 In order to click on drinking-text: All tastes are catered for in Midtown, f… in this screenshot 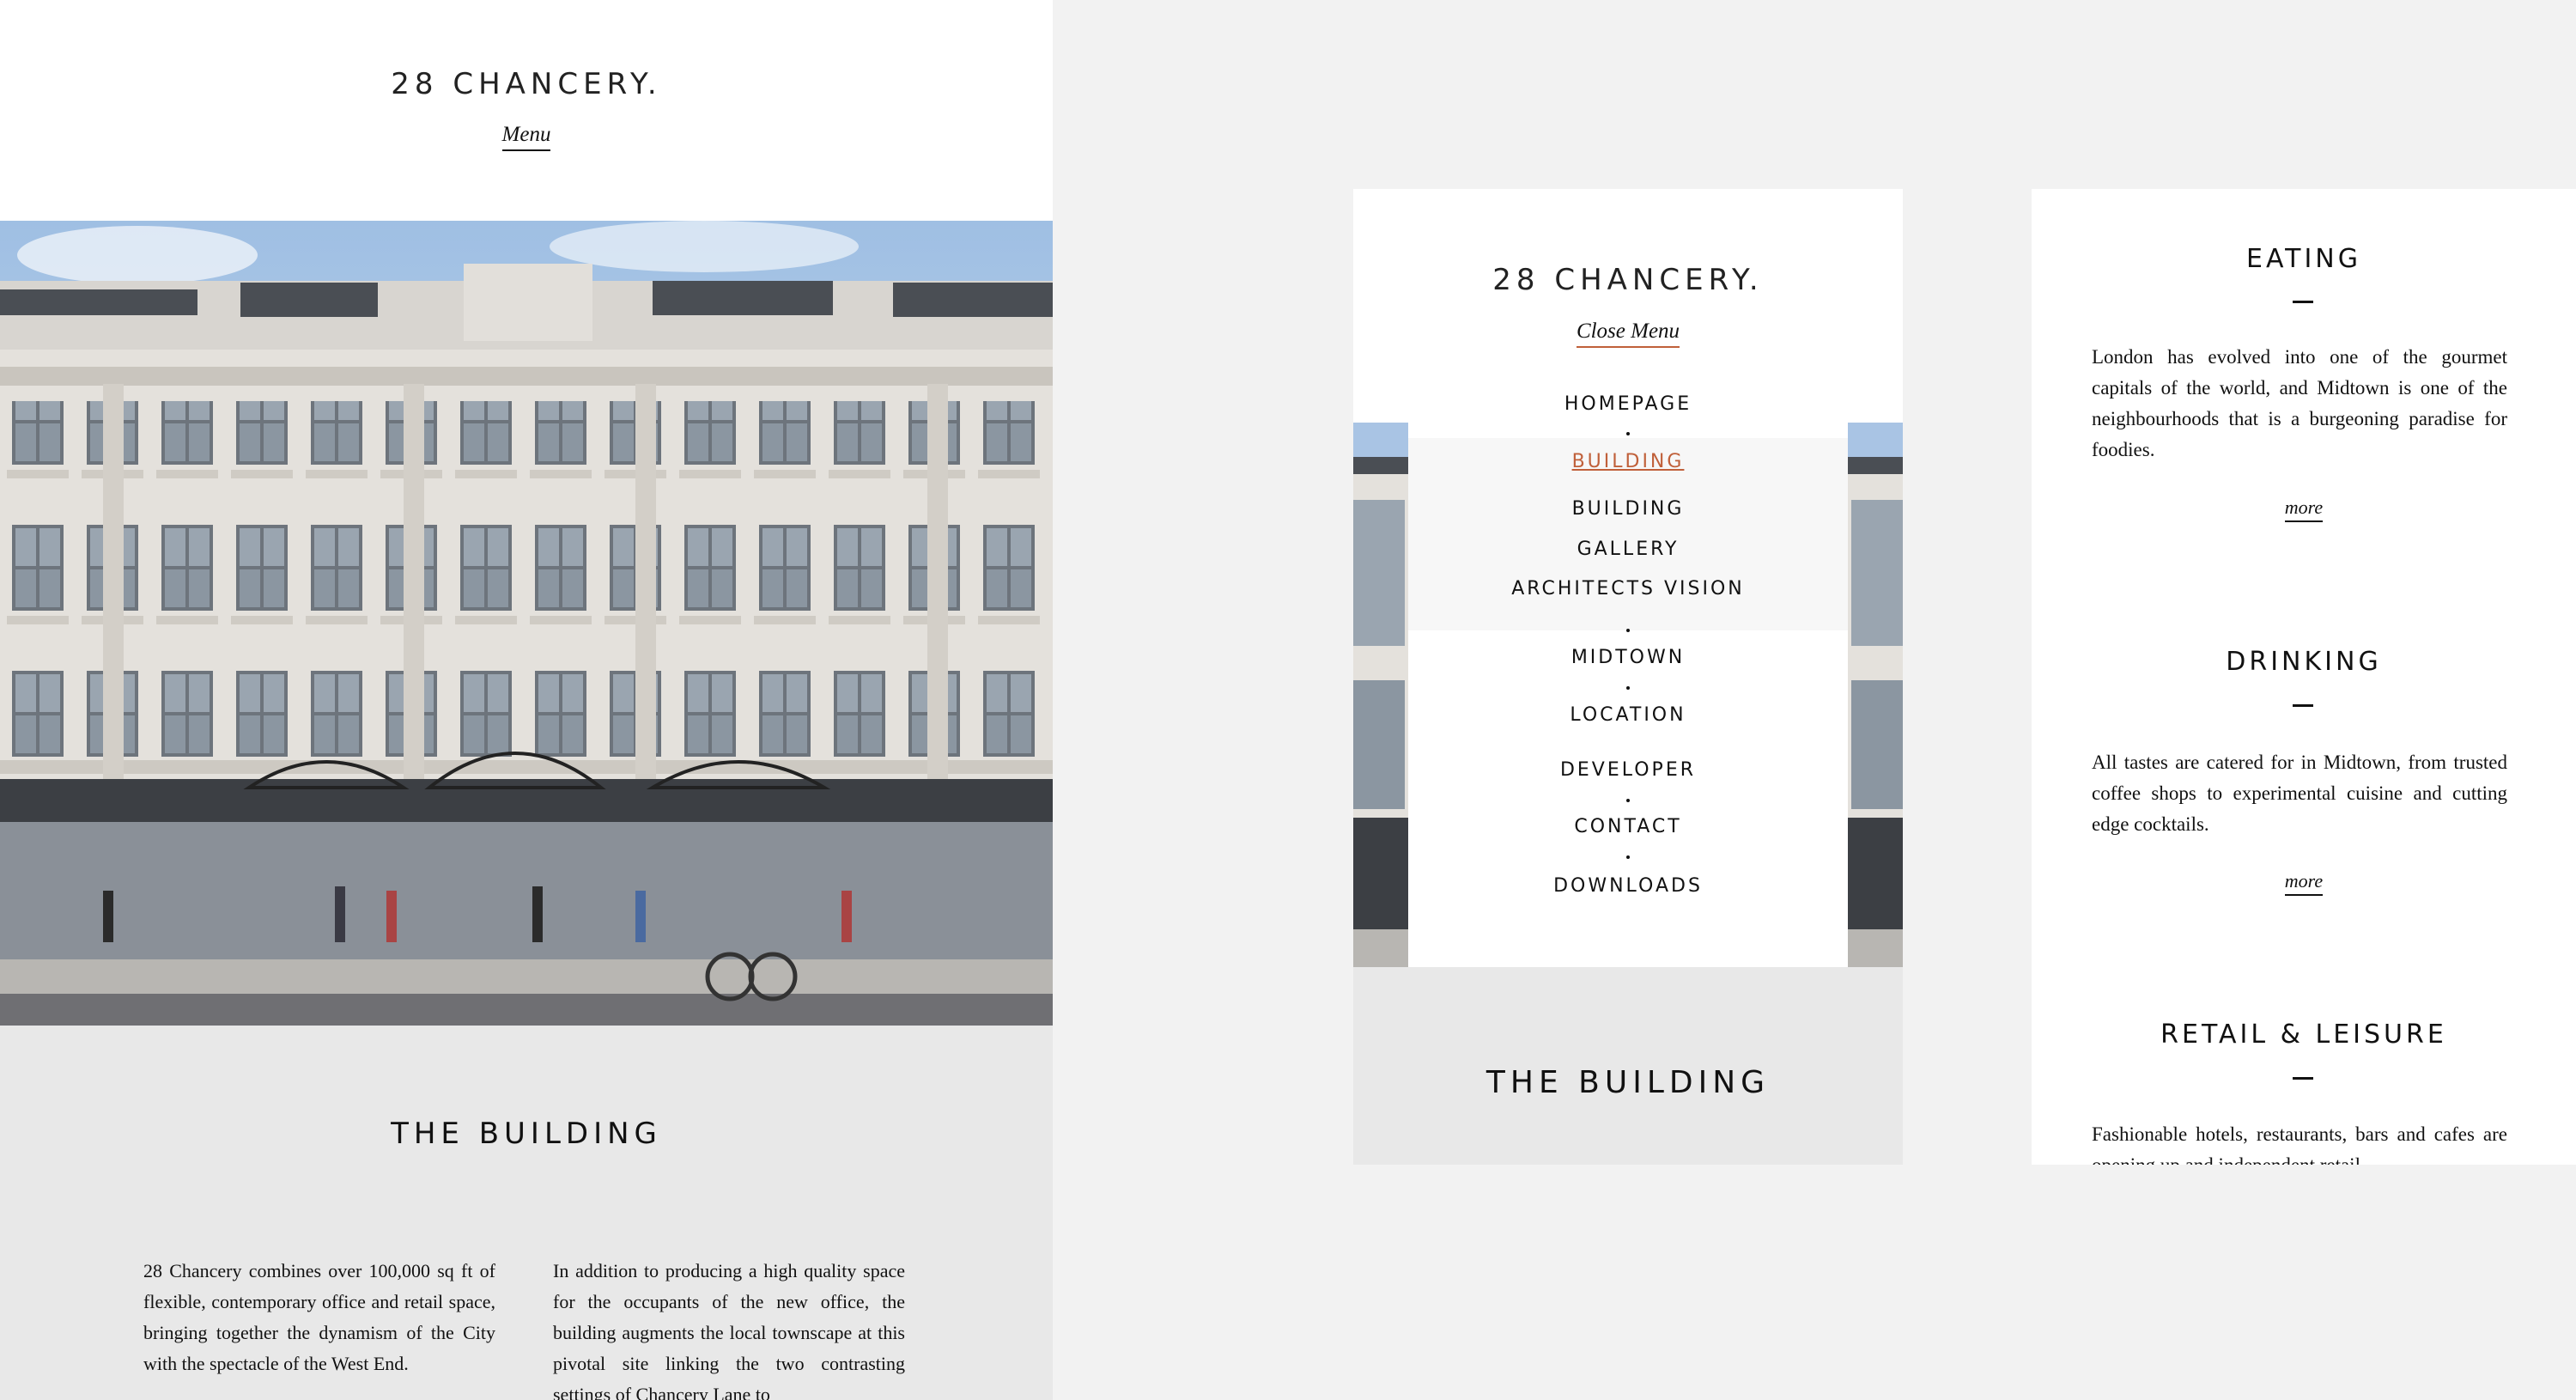, I will do `click(2299, 794)`.